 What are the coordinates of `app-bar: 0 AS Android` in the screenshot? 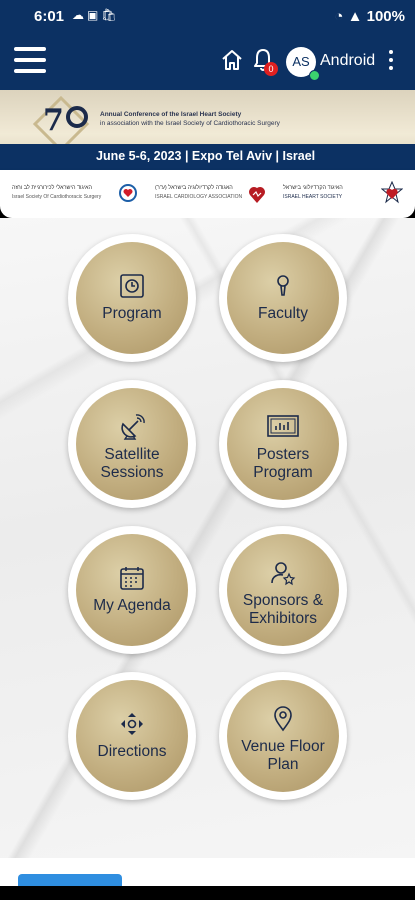 It's located at (207, 62).